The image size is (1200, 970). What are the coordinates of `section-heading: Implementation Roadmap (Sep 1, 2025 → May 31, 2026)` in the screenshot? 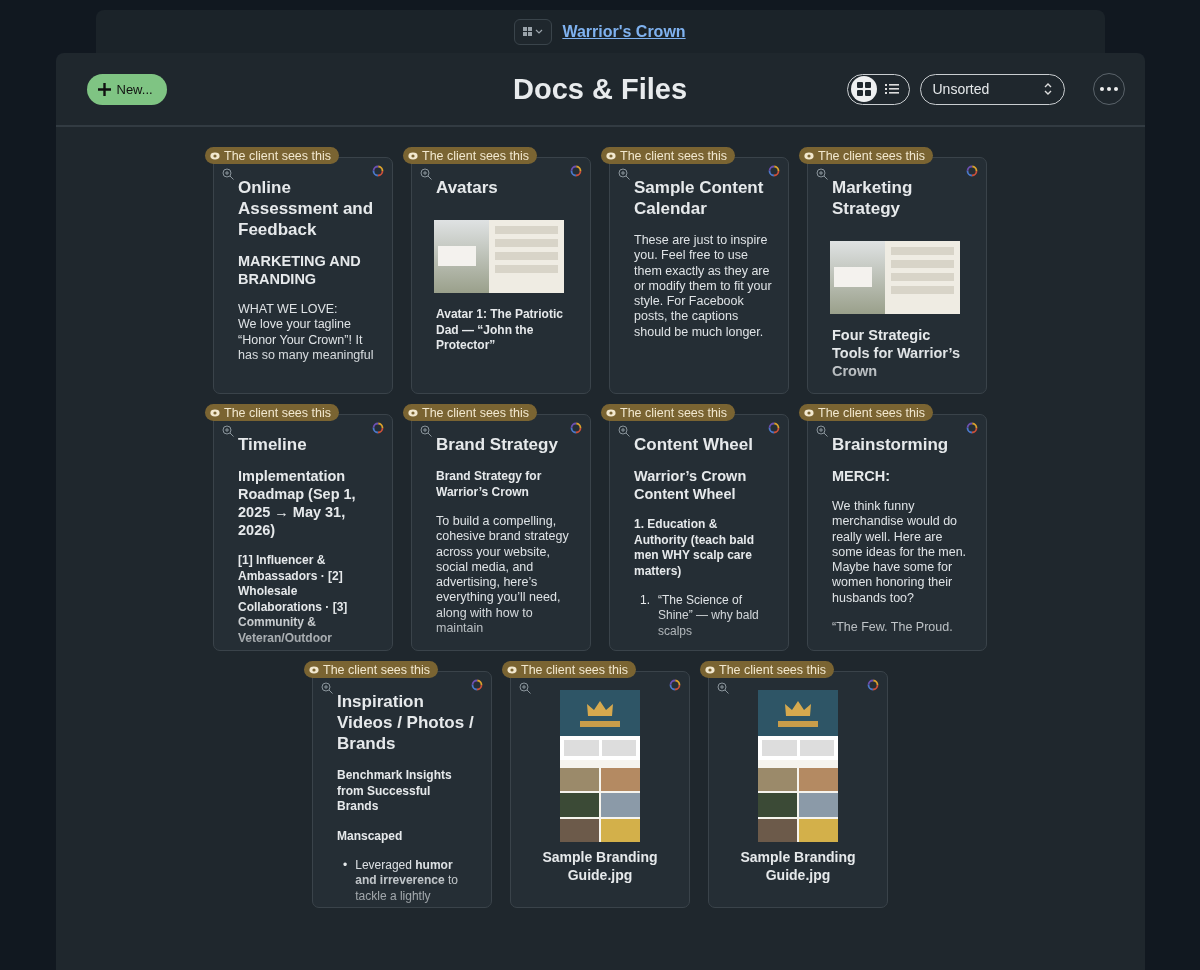 It's located at (297, 503).